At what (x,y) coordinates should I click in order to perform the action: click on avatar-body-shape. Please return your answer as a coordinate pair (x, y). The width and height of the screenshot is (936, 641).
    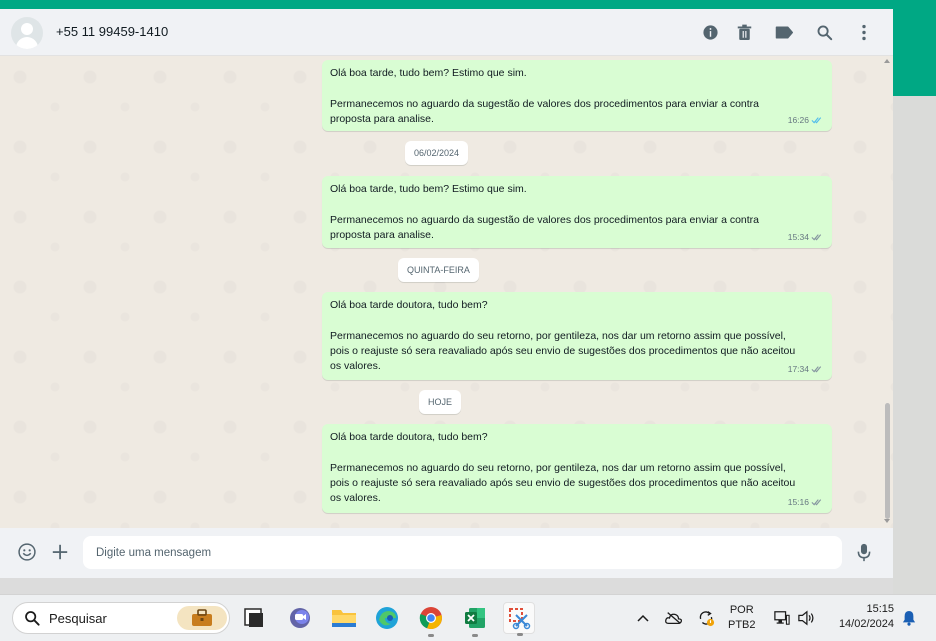
    Looking at the image, I should click on (27, 43).